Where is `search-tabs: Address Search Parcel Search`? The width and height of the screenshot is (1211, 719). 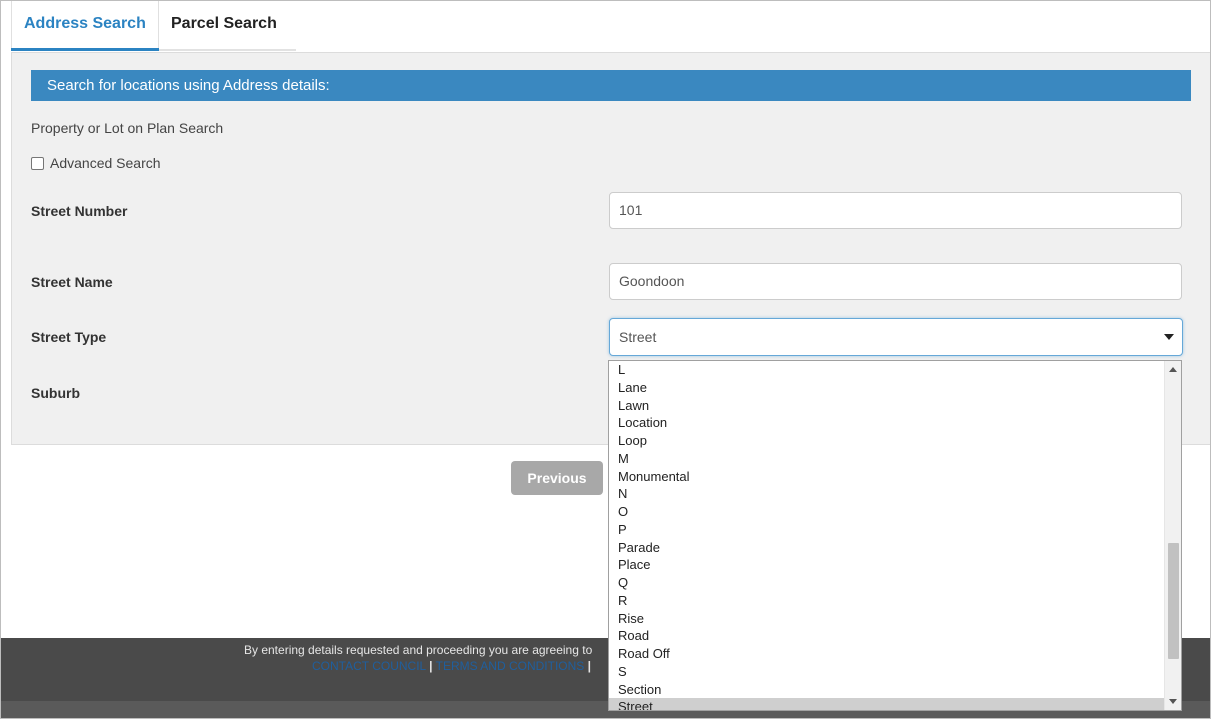 search-tabs: Address Search Parcel Search is located at coordinates (610, 26).